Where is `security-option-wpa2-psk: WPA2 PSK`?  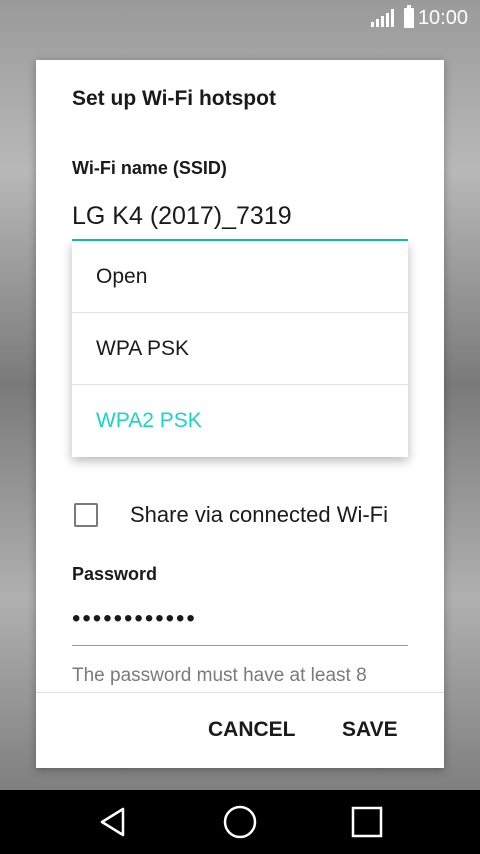
security-option-wpa2-psk: WPA2 PSK is located at coordinates (240, 421).